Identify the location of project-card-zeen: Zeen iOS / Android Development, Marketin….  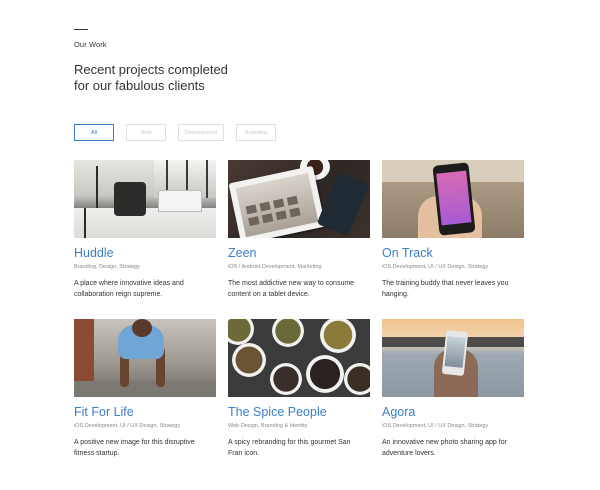
(299, 239).